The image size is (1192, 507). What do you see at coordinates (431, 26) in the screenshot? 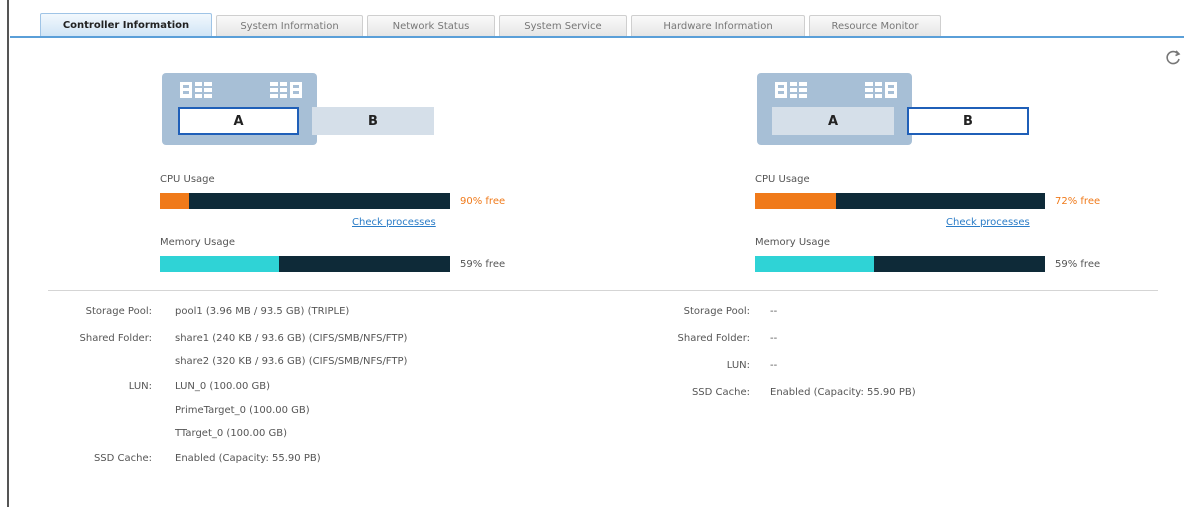
I see `tab-network-status: Network Status` at bounding box center [431, 26].